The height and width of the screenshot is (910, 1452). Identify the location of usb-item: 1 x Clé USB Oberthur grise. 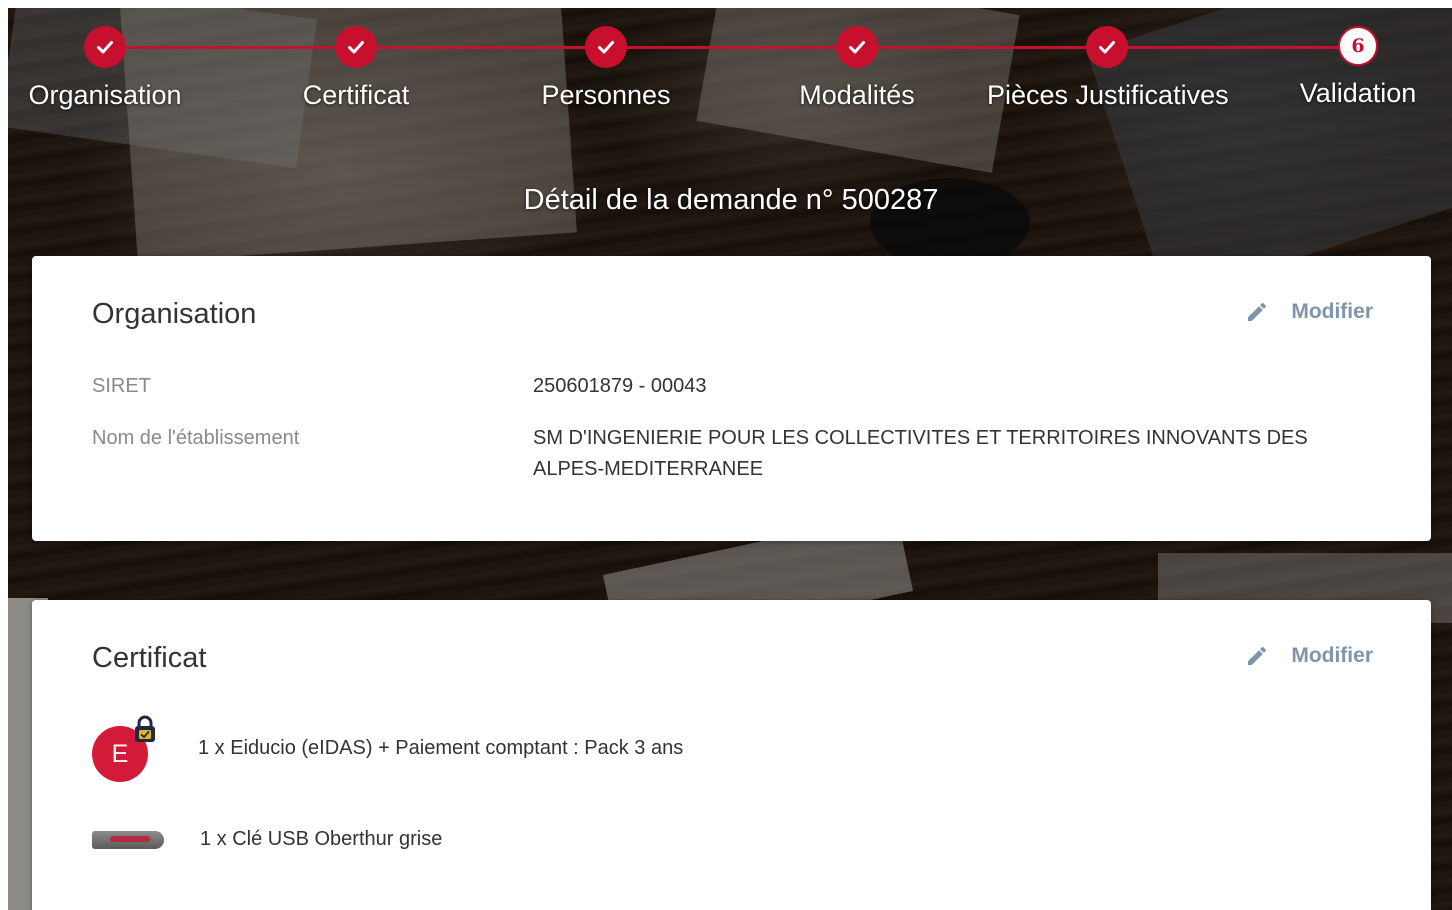
(267, 839).